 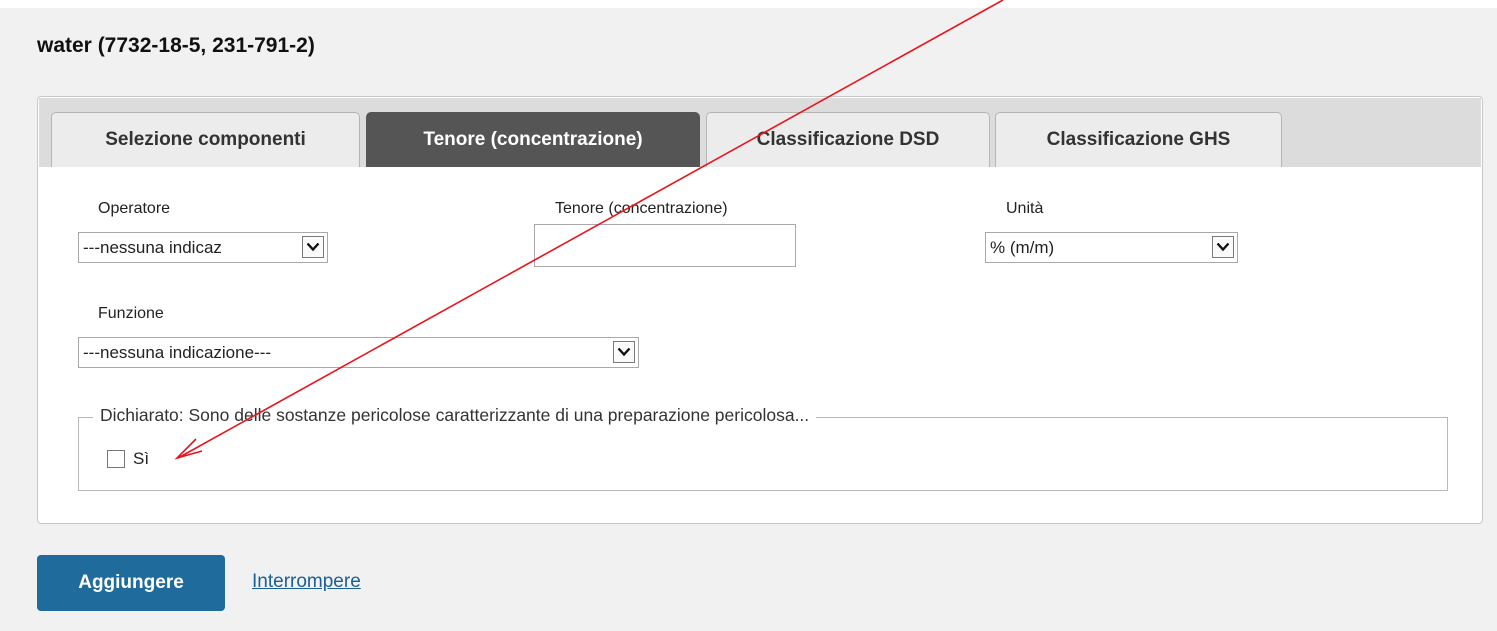 I want to click on tab-label: Classificazione GHS, so click(x=1138, y=139).